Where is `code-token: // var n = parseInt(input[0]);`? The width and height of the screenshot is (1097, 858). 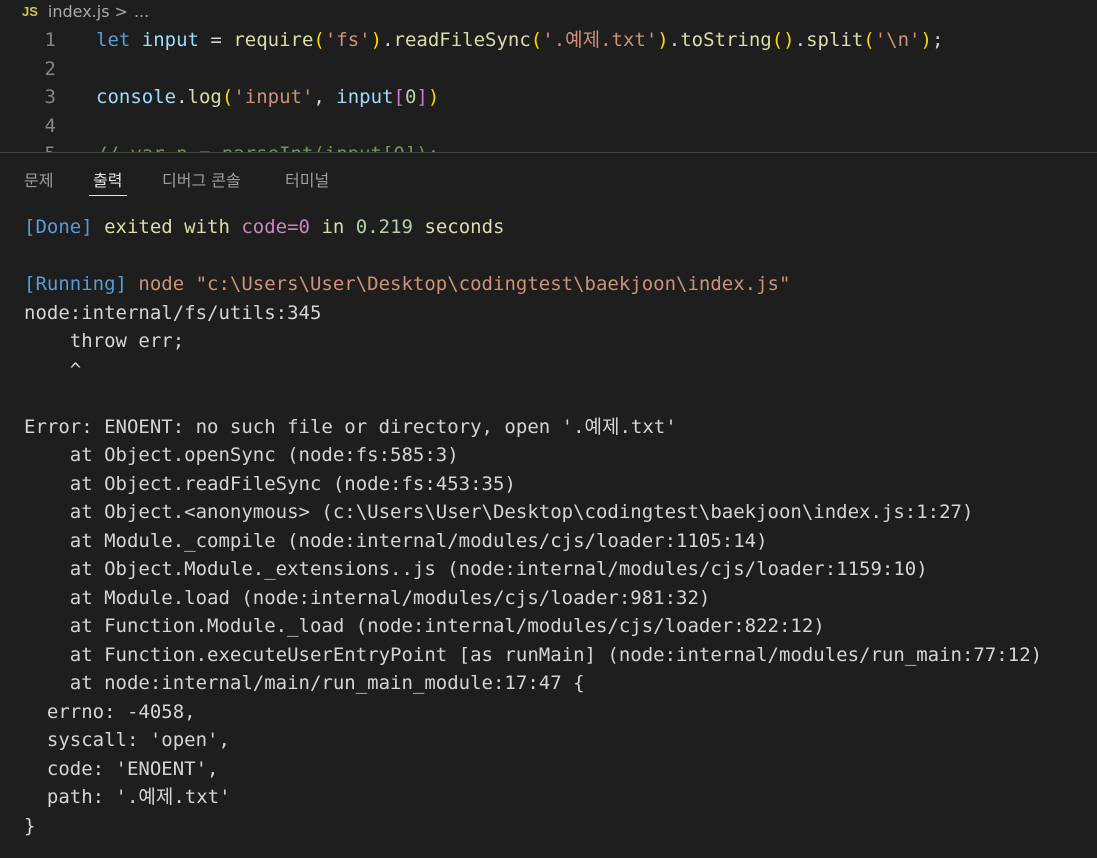 code-token: // var n = parseInt(input[0]); is located at coordinates (267, 147).